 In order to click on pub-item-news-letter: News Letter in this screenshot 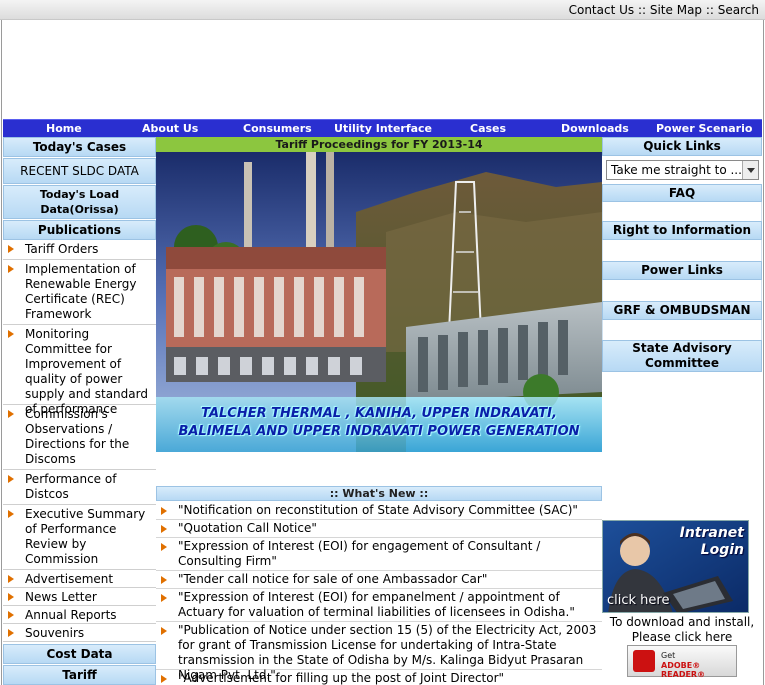, I will do `click(79, 597)`.